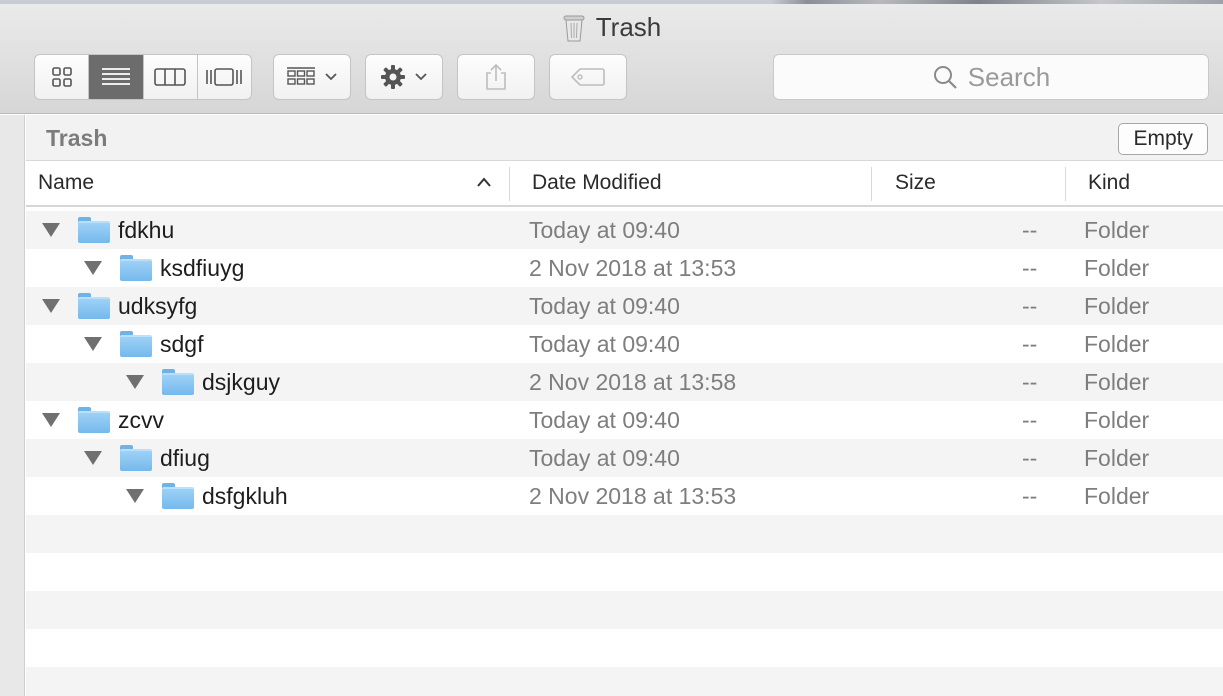  I want to click on file-row: dsfgkluh 2 Nov 2018 at 13:53 -- Folder, so click(624, 496).